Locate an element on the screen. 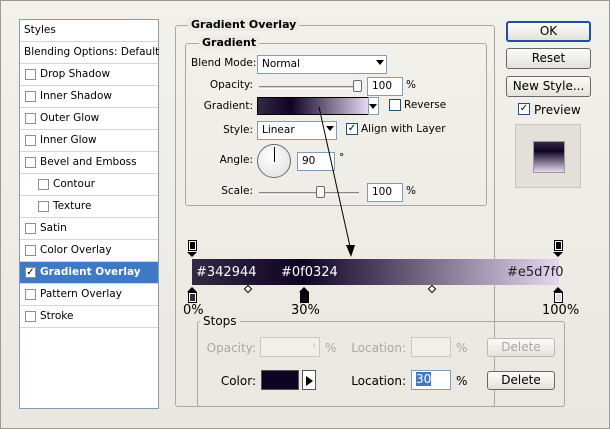  stop-opacity-location-input is located at coordinates (431, 347).